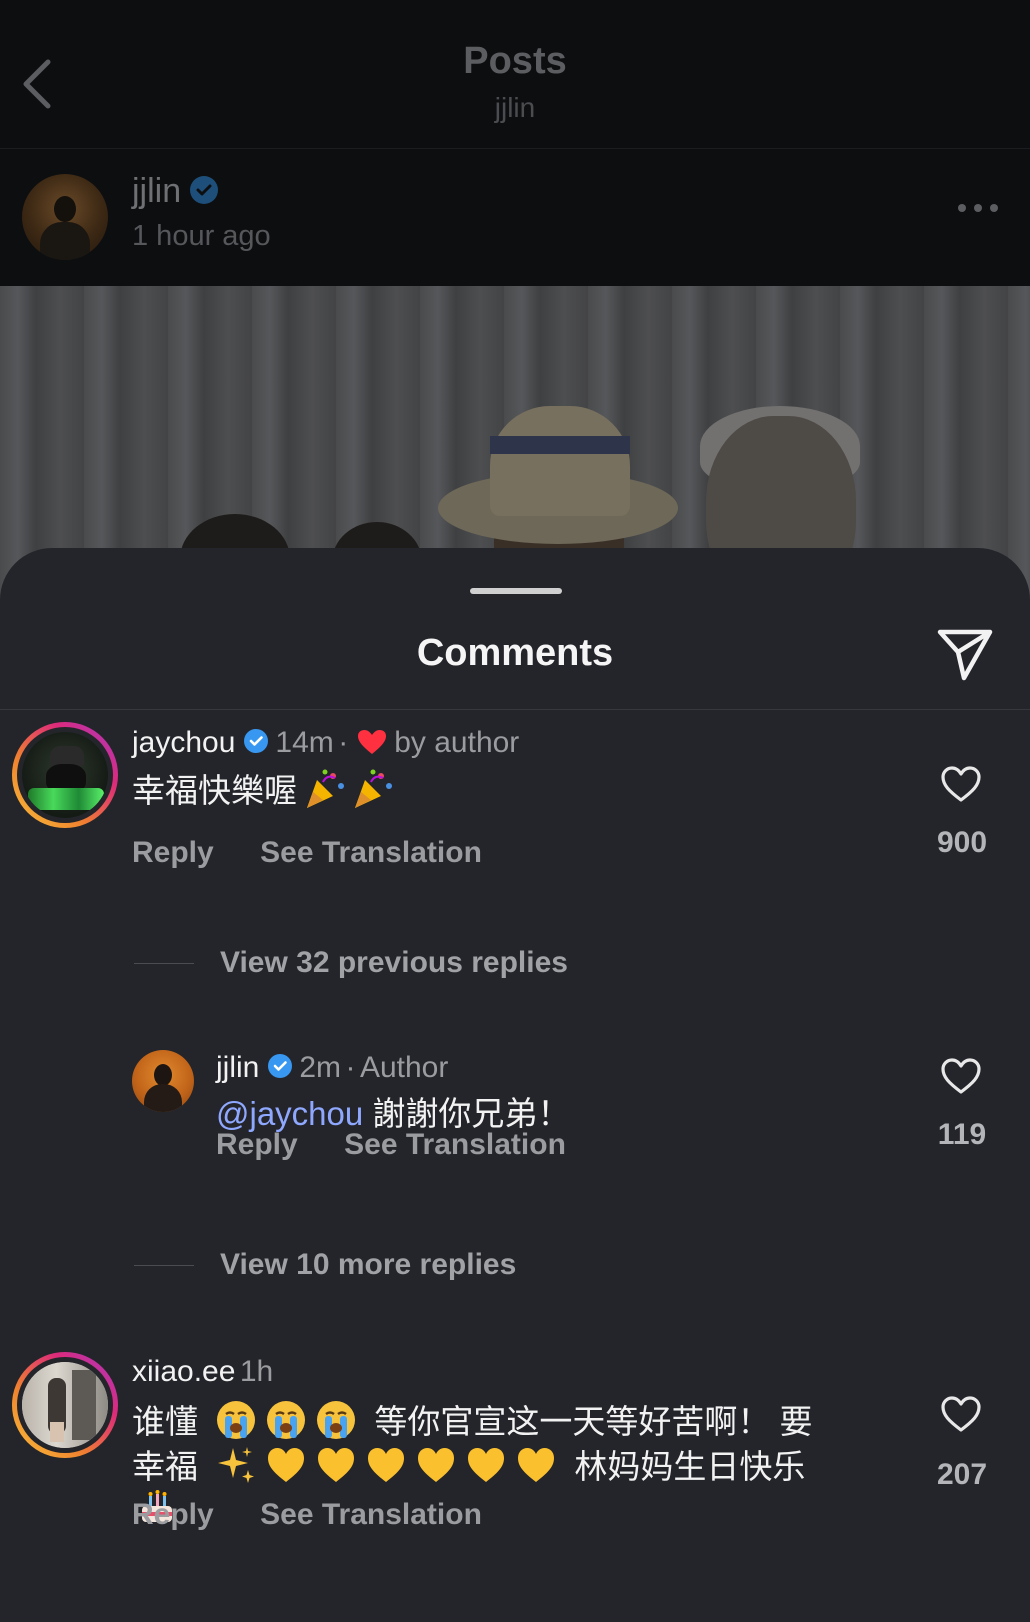  Describe the element at coordinates (593, 1421) in the screenshot. I see `comment-body-part: 等你官宣这一天等好苦啊！ 要` at that location.